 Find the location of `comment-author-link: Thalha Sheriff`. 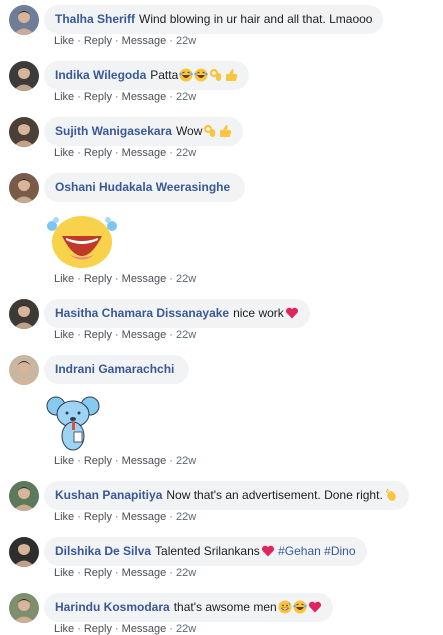

comment-author-link: Thalha Sheriff is located at coordinates (95, 19).